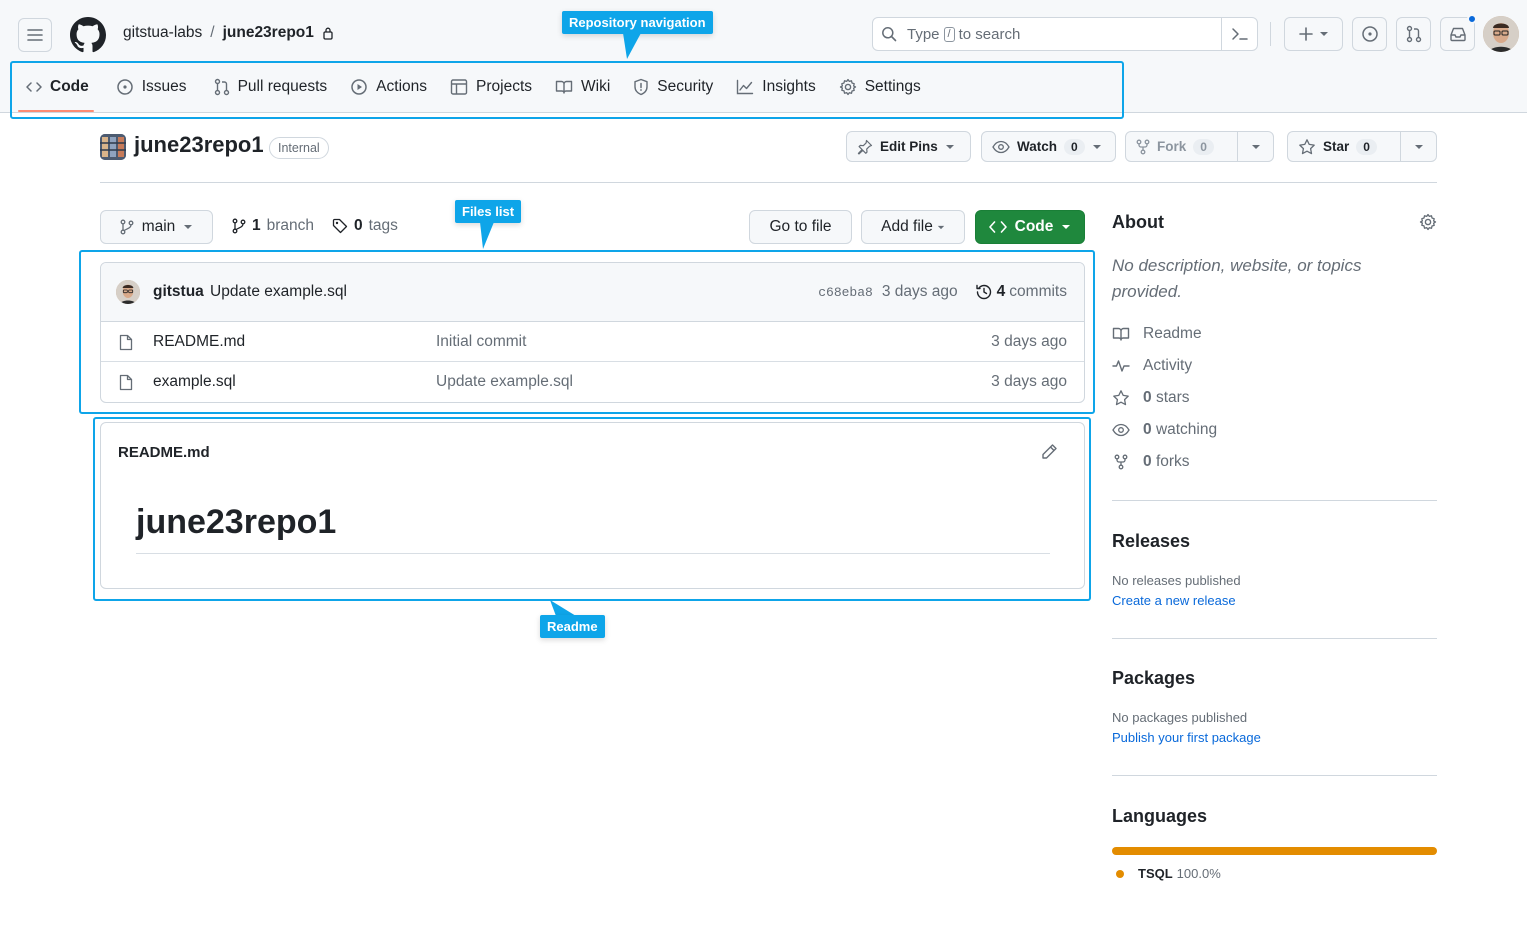 Image resolution: width=1527 pixels, height=925 pixels. What do you see at coordinates (675, 87) in the screenshot?
I see `tab-security: Security` at bounding box center [675, 87].